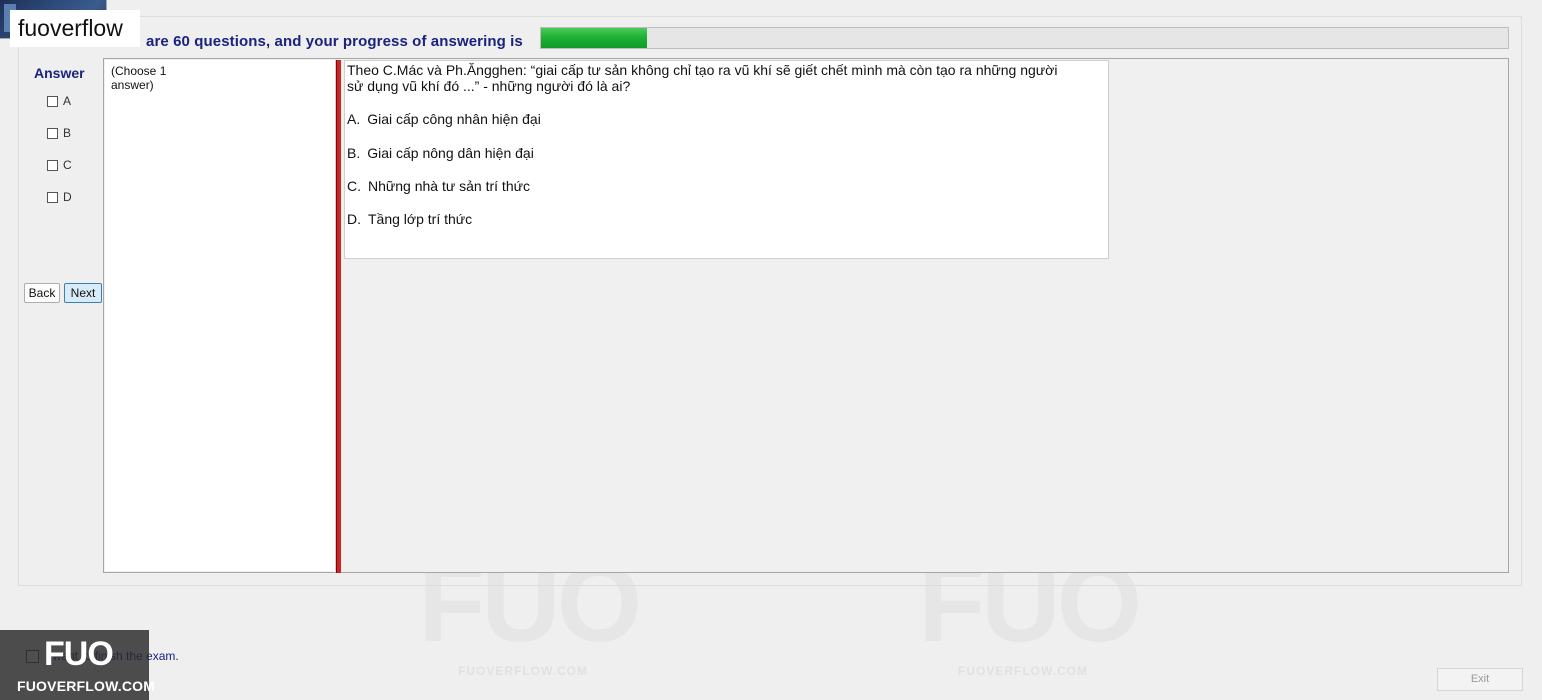  I want to click on watermark-badge-site: FUOVERFLOW.COM, so click(86, 686).